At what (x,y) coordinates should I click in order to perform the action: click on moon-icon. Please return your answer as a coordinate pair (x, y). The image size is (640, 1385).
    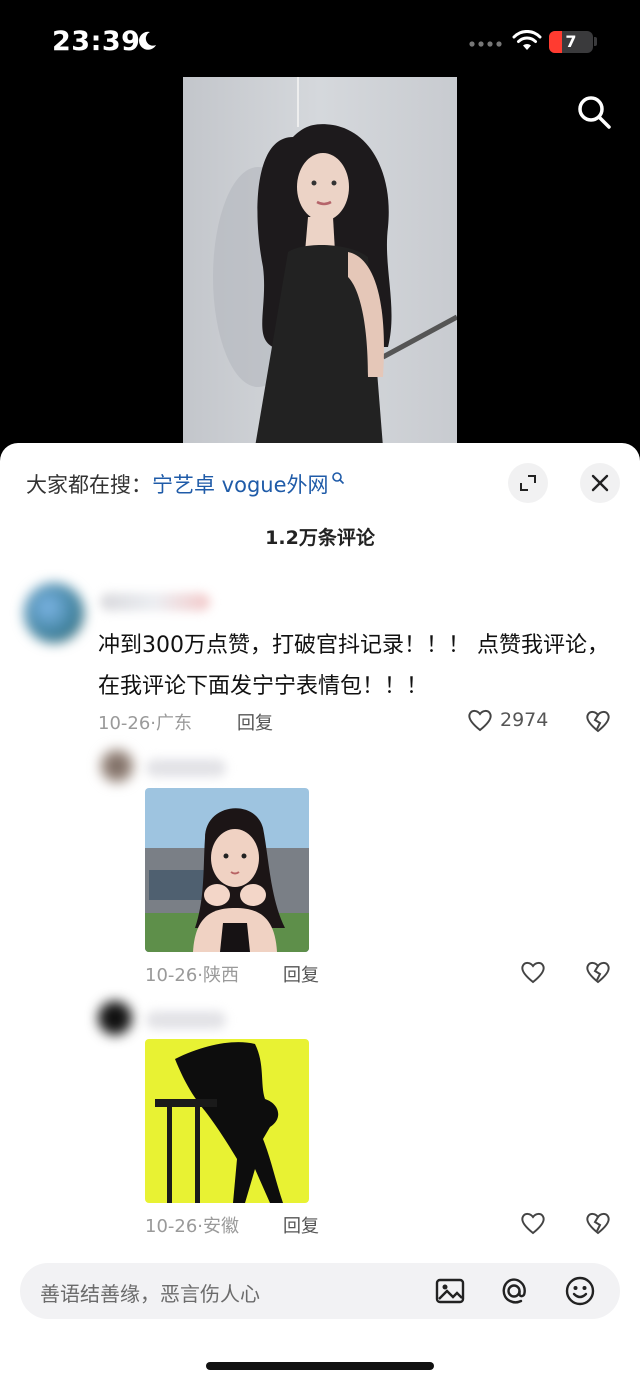
    Looking at the image, I should click on (147, 40).